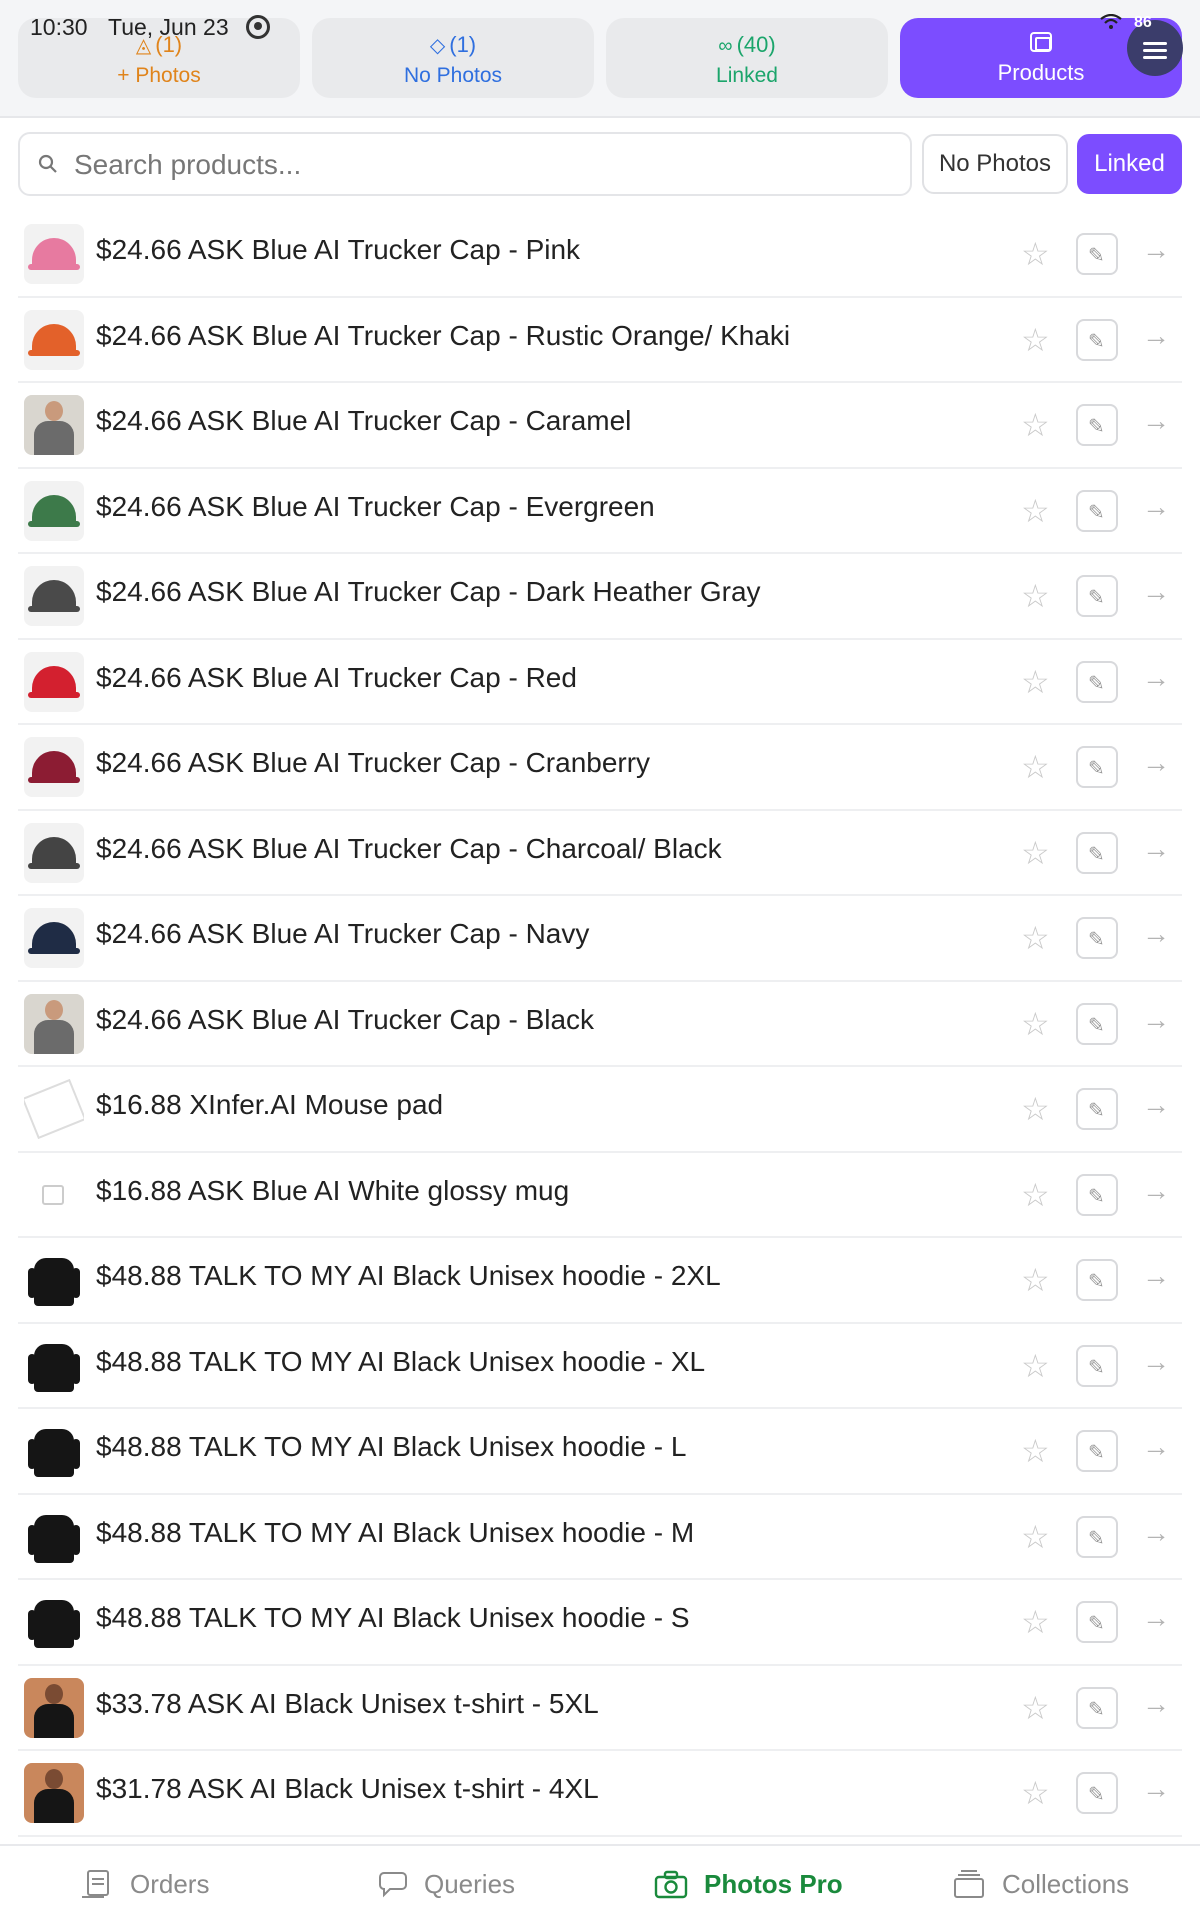  What do you see at coordinates (463, 44) in the screenshot?
I see `tab-count: (1)` at bounding box center [463, 44].